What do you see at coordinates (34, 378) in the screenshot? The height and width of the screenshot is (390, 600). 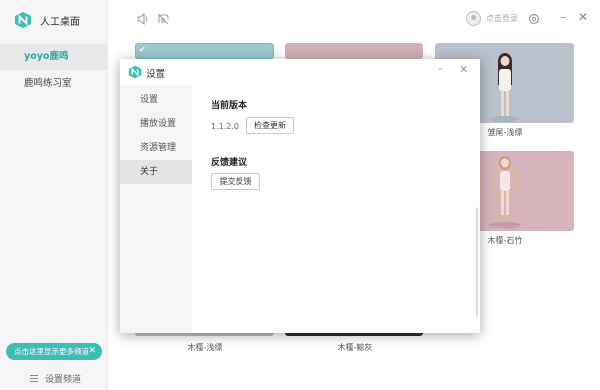 I see `menu-icon` at bounding box center [34, 378].